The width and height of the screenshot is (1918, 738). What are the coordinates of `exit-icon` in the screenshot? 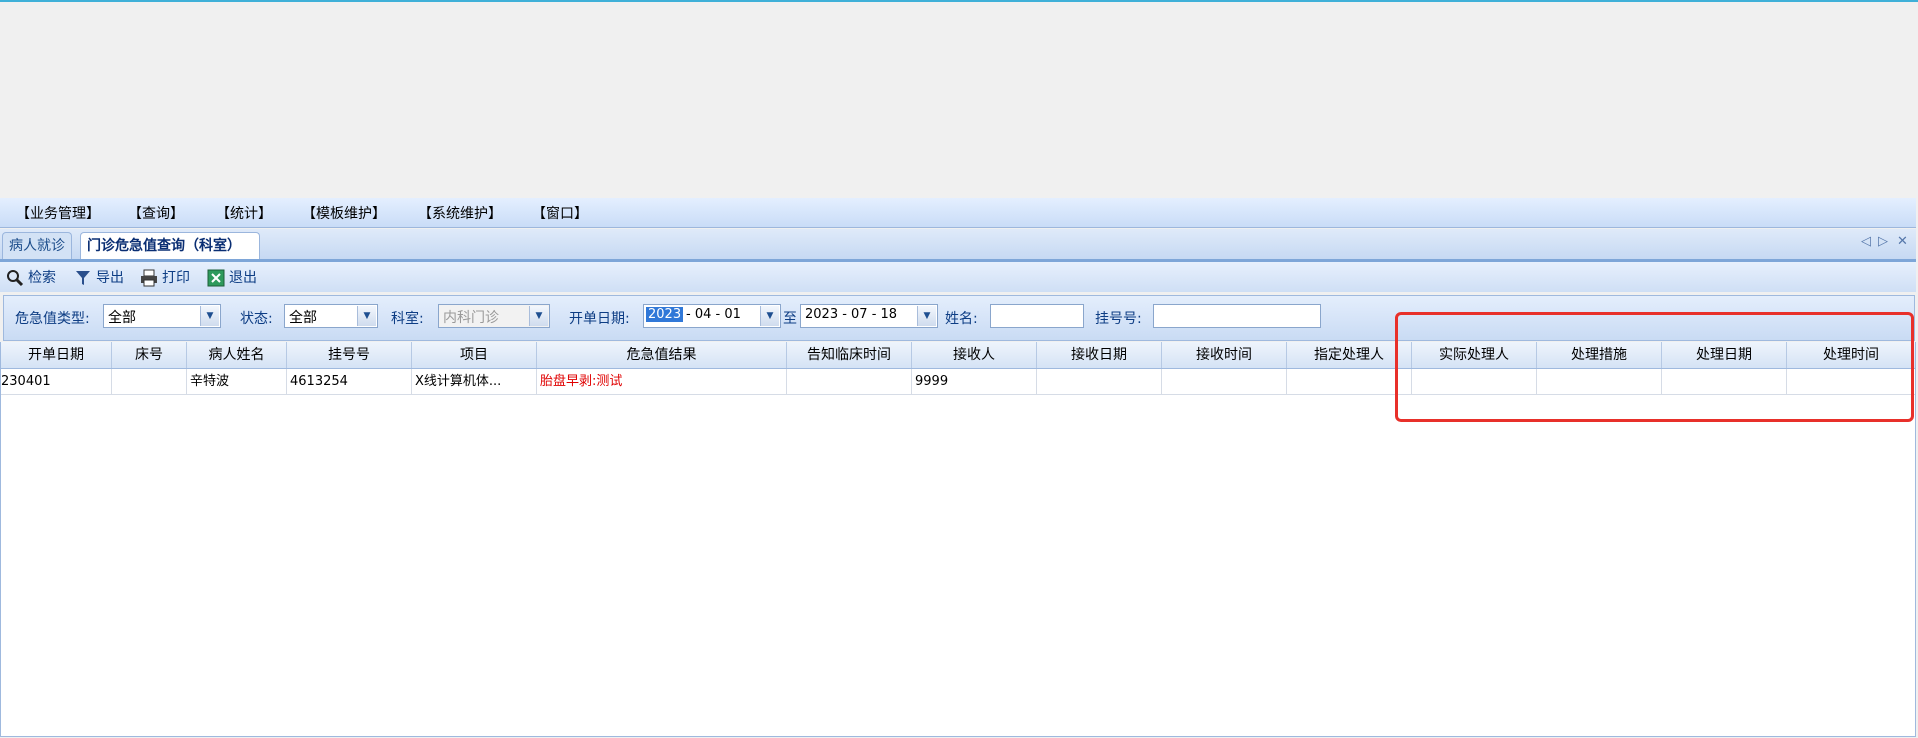 It's located at (216, 278).